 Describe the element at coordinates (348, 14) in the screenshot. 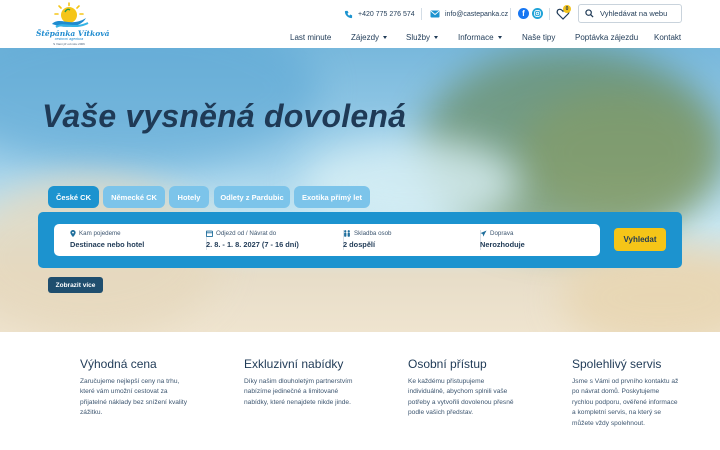

I see `phone-icon` at that location.